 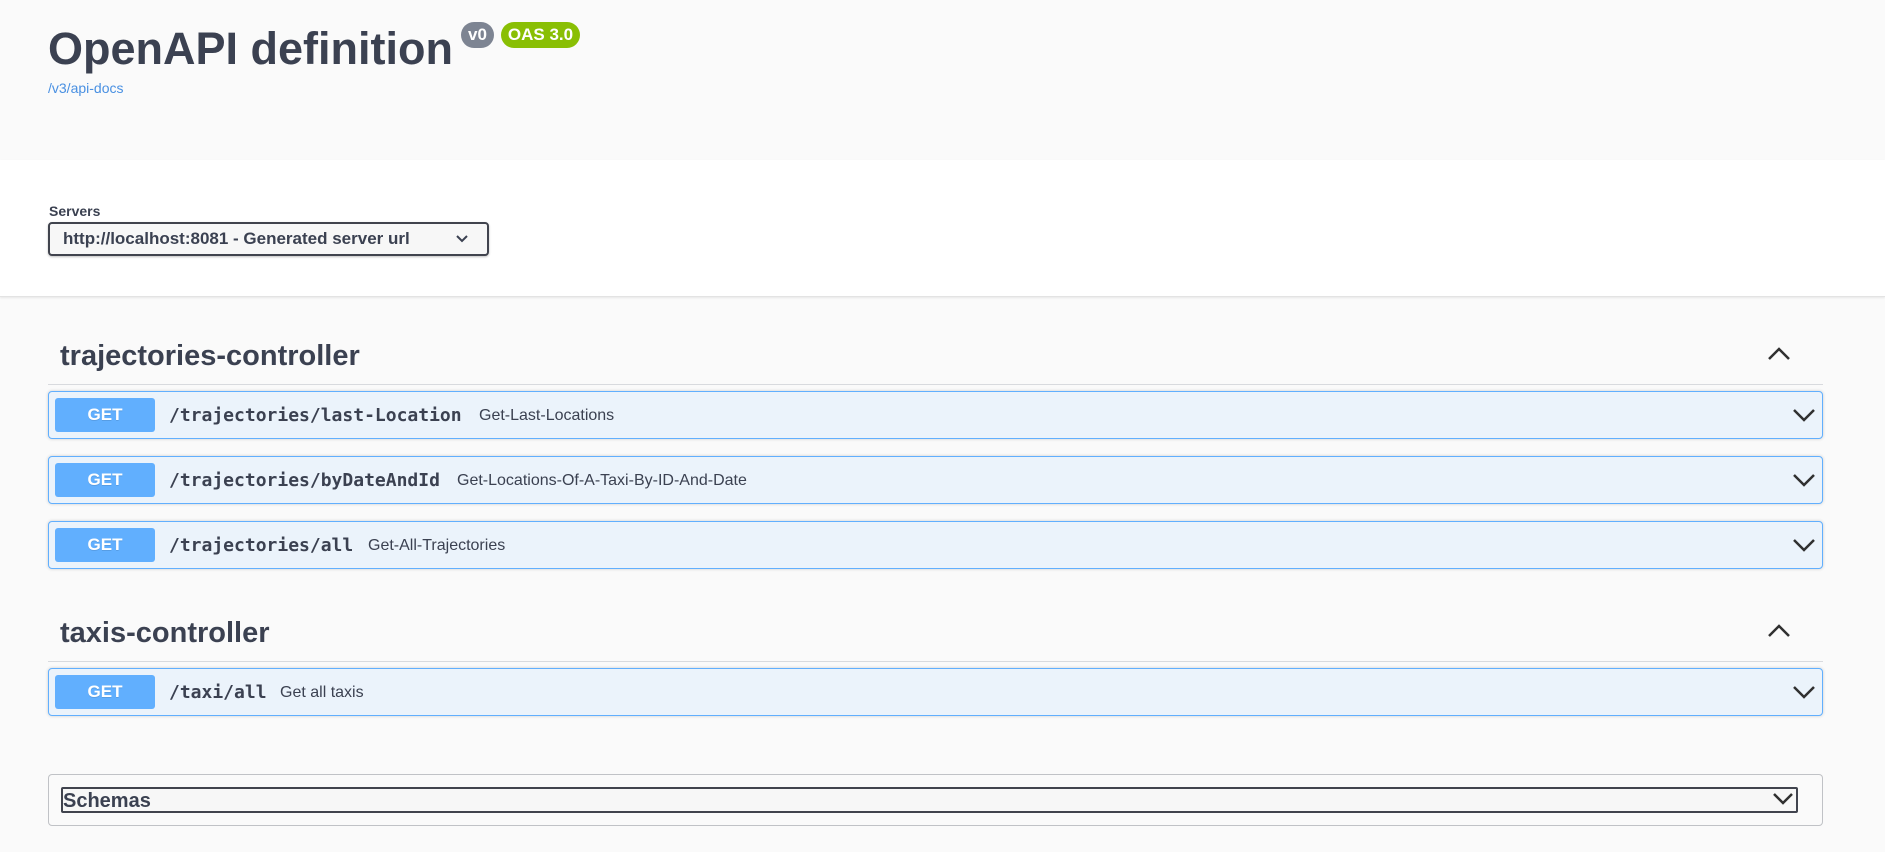 What do you see at coordinates (935, 634) in the screenshot?
I see `tag-header-taxis: taxis-controller` at bounding box center [935, 634].